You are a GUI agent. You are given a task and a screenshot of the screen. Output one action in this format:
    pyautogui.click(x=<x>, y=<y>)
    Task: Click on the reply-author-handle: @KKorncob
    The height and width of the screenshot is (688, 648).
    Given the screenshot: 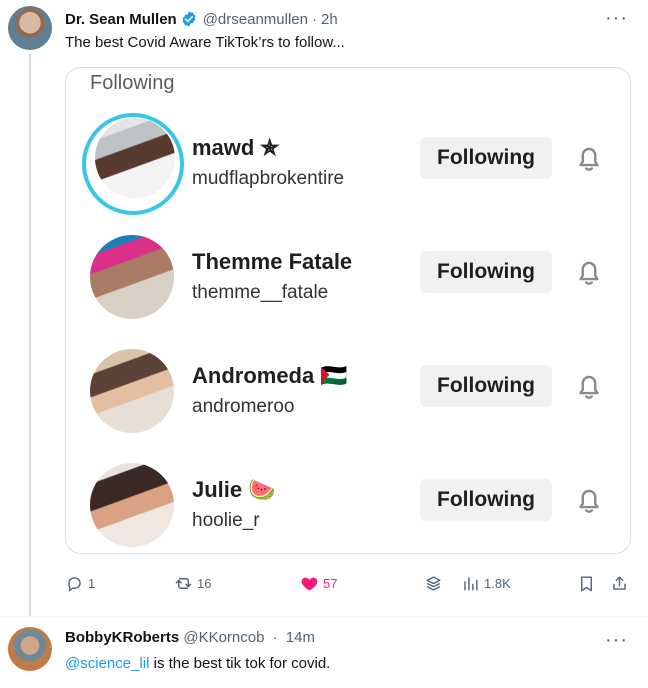 What is the action you would take?
    pyautogui.click(x=223, y=637)
    